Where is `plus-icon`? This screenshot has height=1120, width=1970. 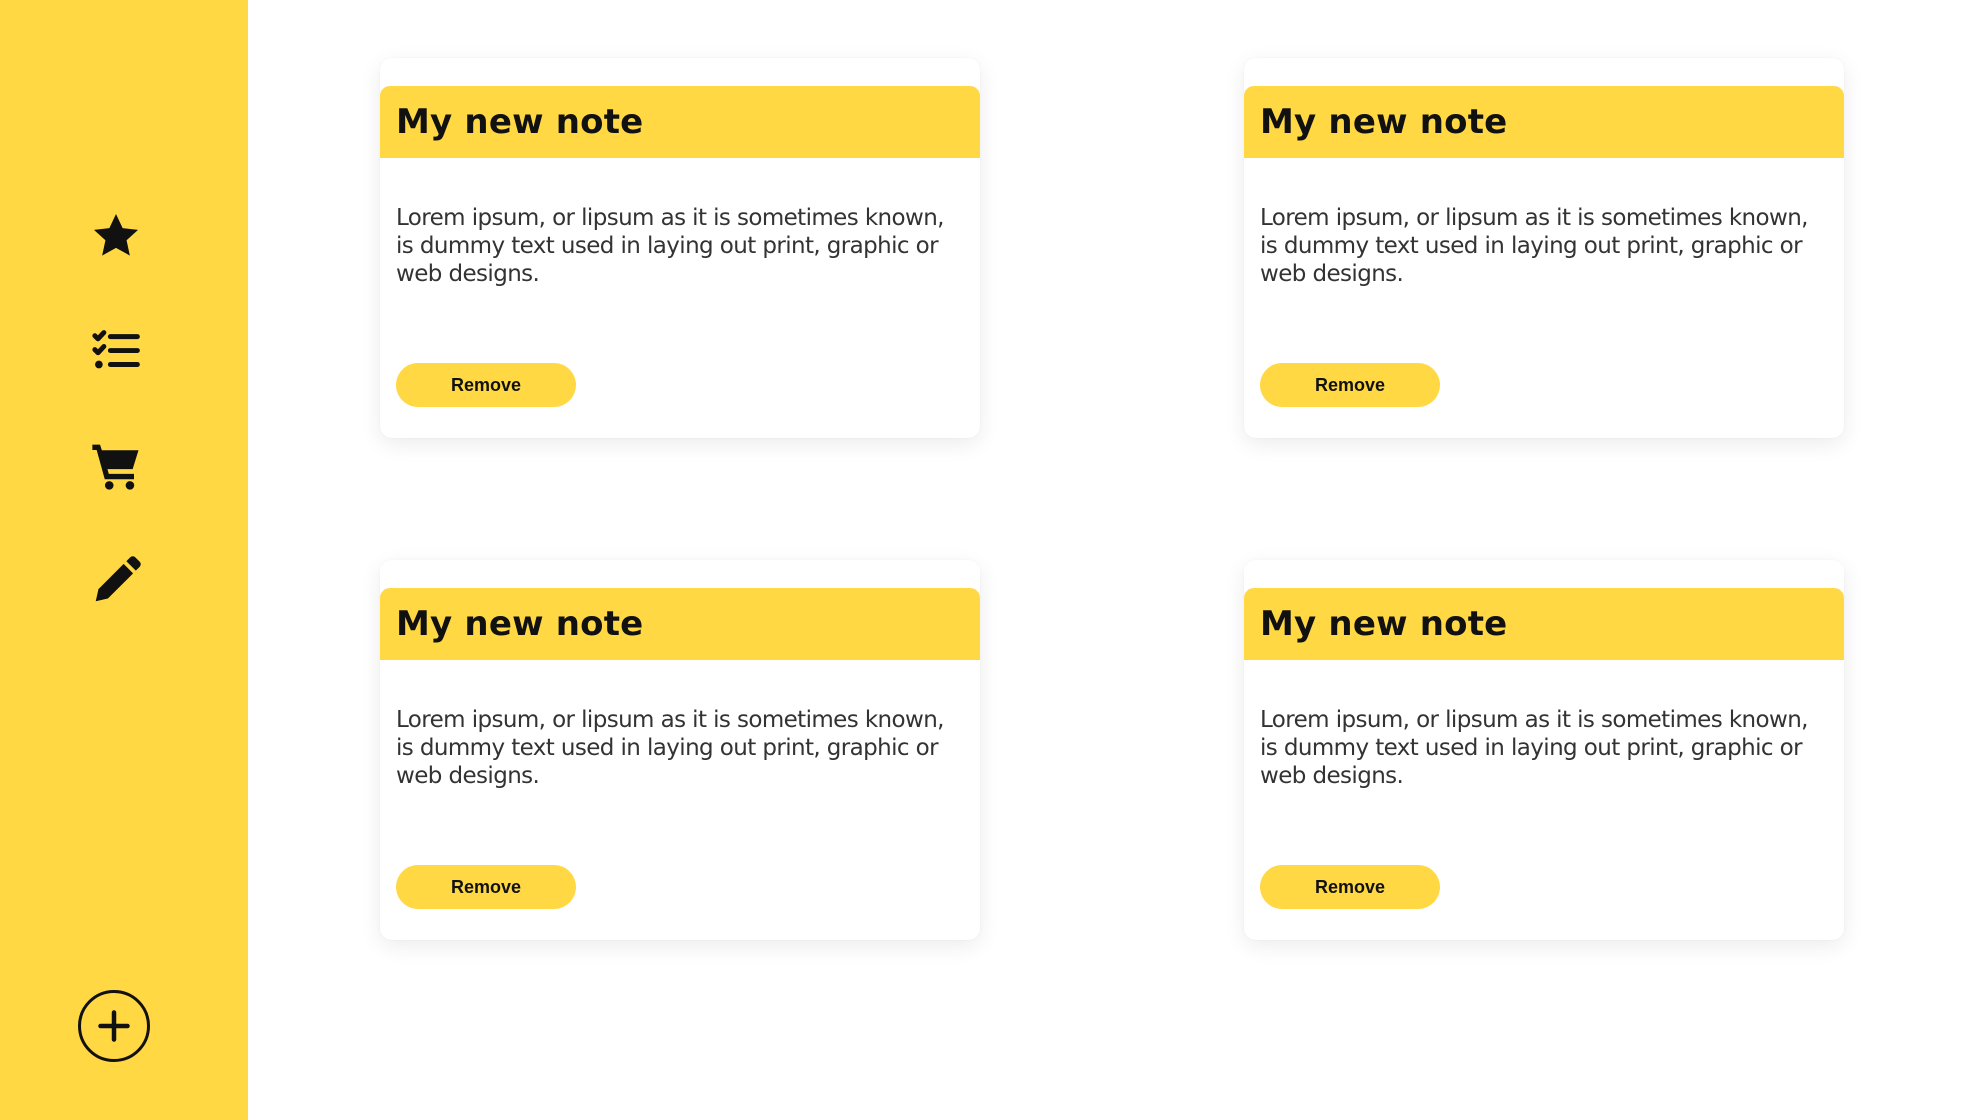 plus-icon is located at coordinates (114, 1026).